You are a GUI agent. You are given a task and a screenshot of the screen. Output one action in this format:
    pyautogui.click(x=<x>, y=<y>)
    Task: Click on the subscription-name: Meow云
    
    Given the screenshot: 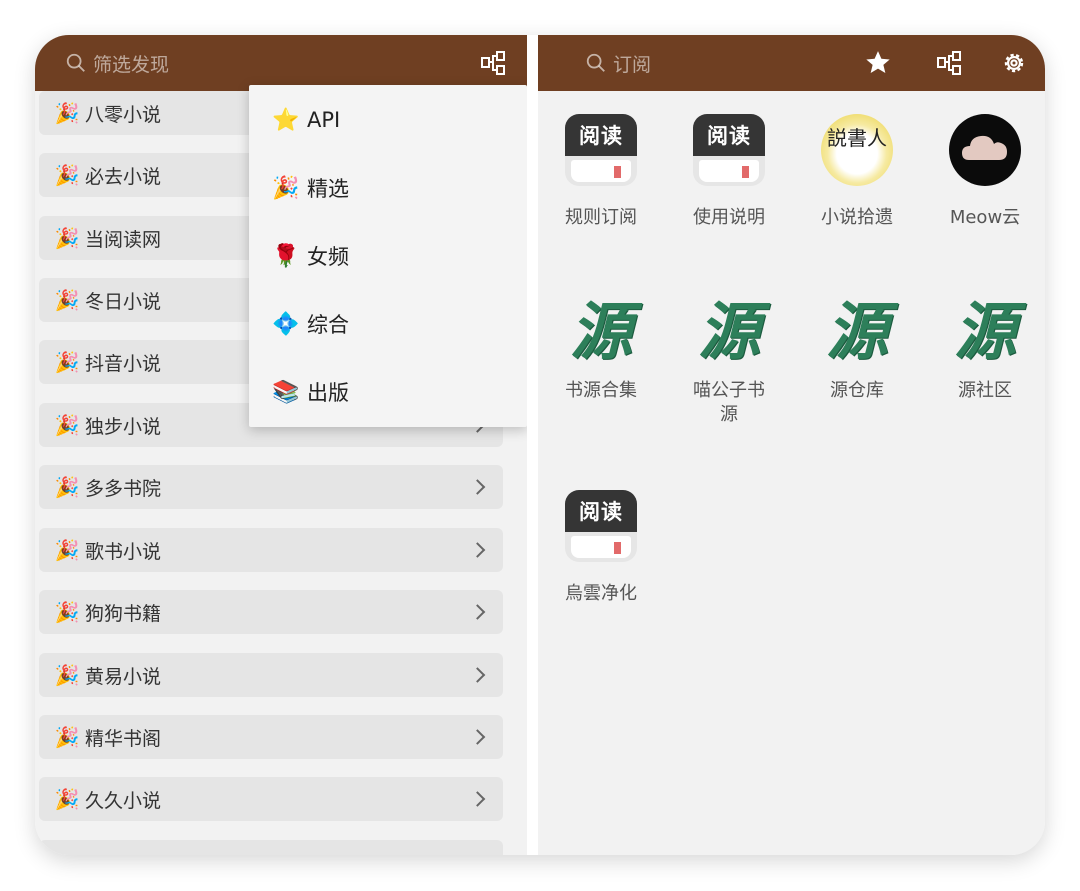 What is the action you would take?
    pyautogui.click(x=985, y=217)
    